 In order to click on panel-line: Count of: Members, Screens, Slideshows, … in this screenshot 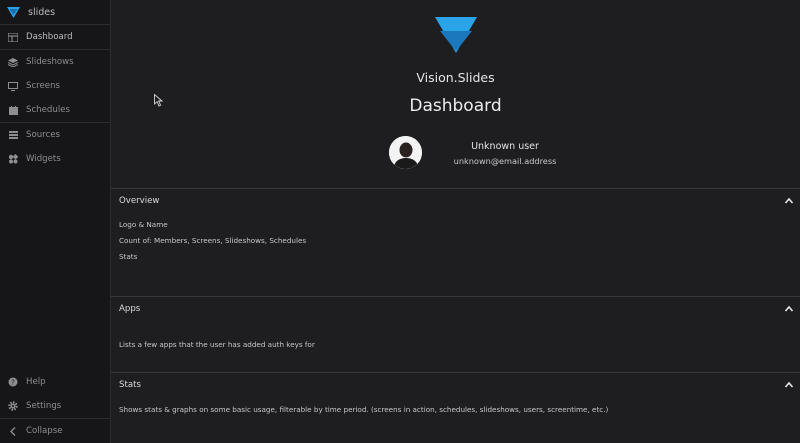, I will do `click(213, 240)`.